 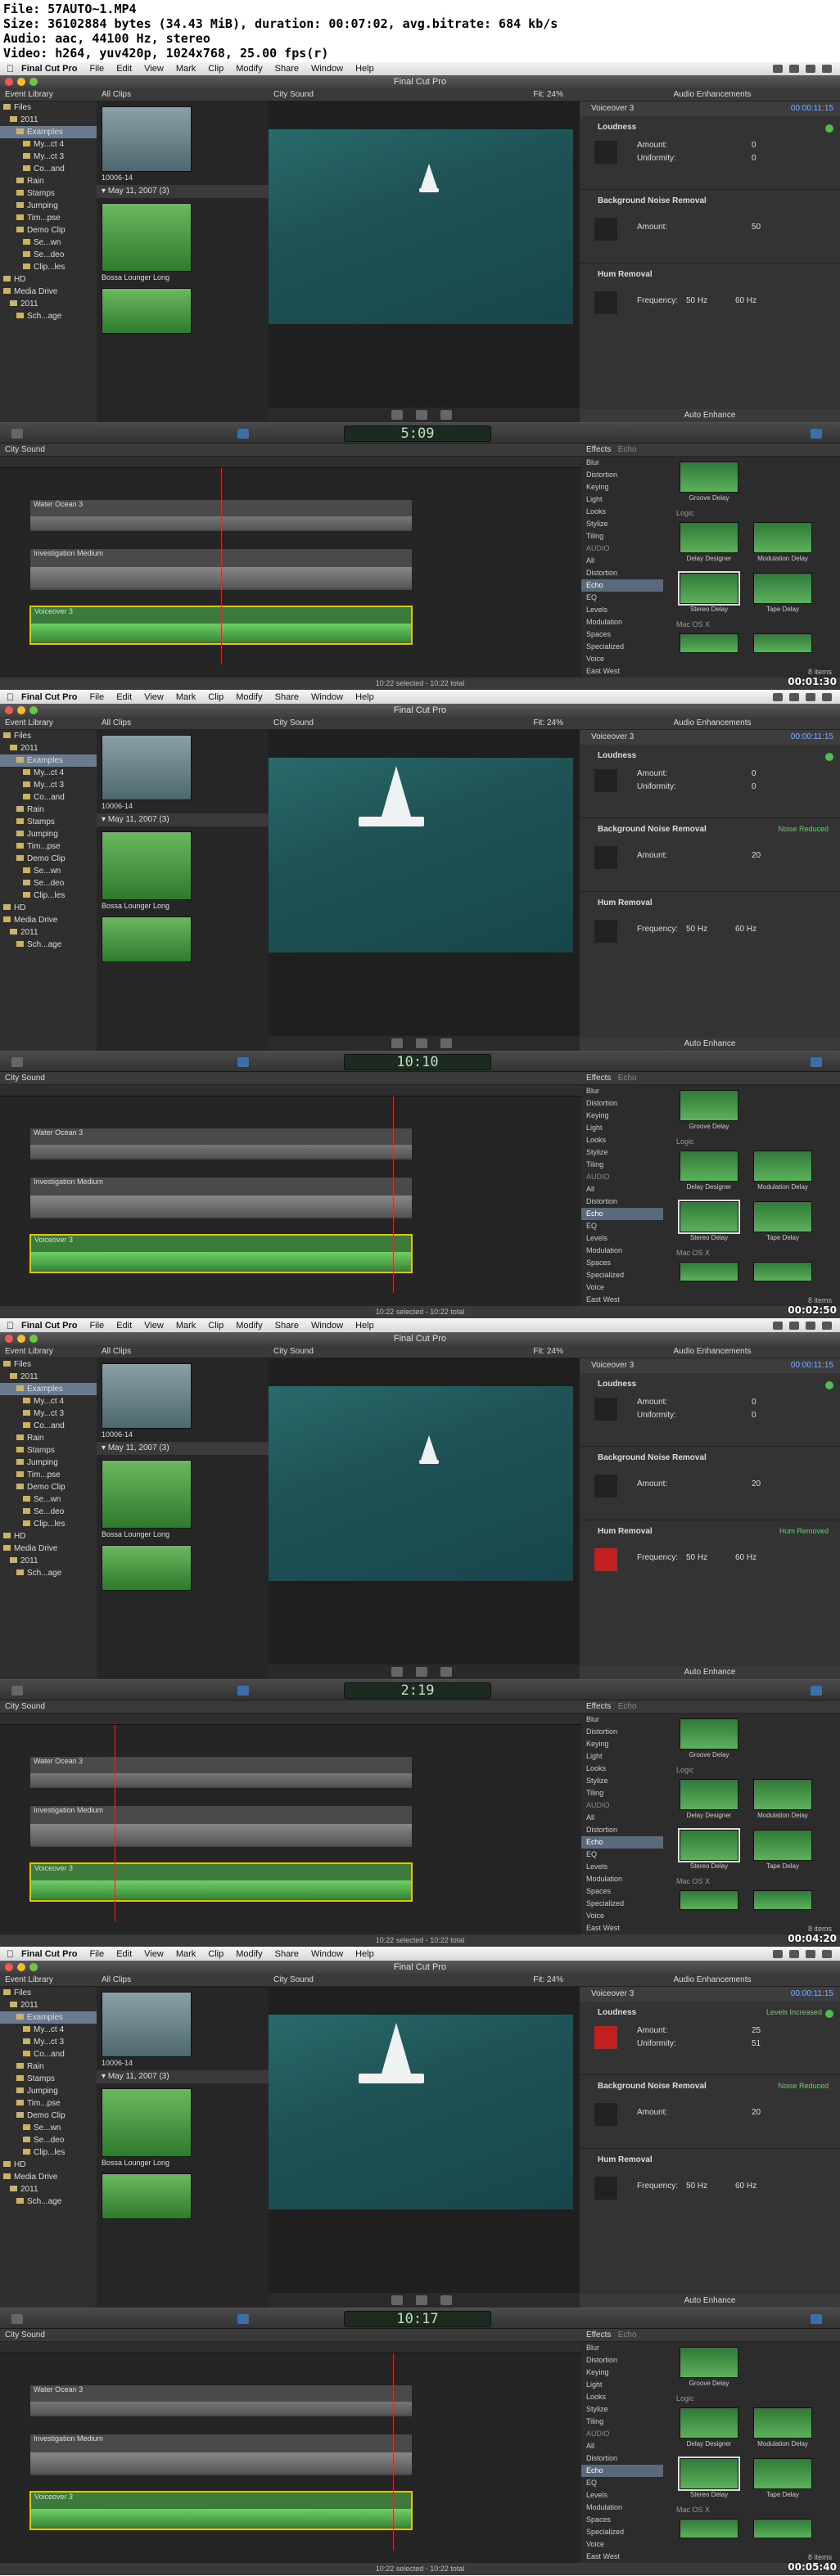 I want to click on effect-category: Keying, so click(x=622, y=1744).